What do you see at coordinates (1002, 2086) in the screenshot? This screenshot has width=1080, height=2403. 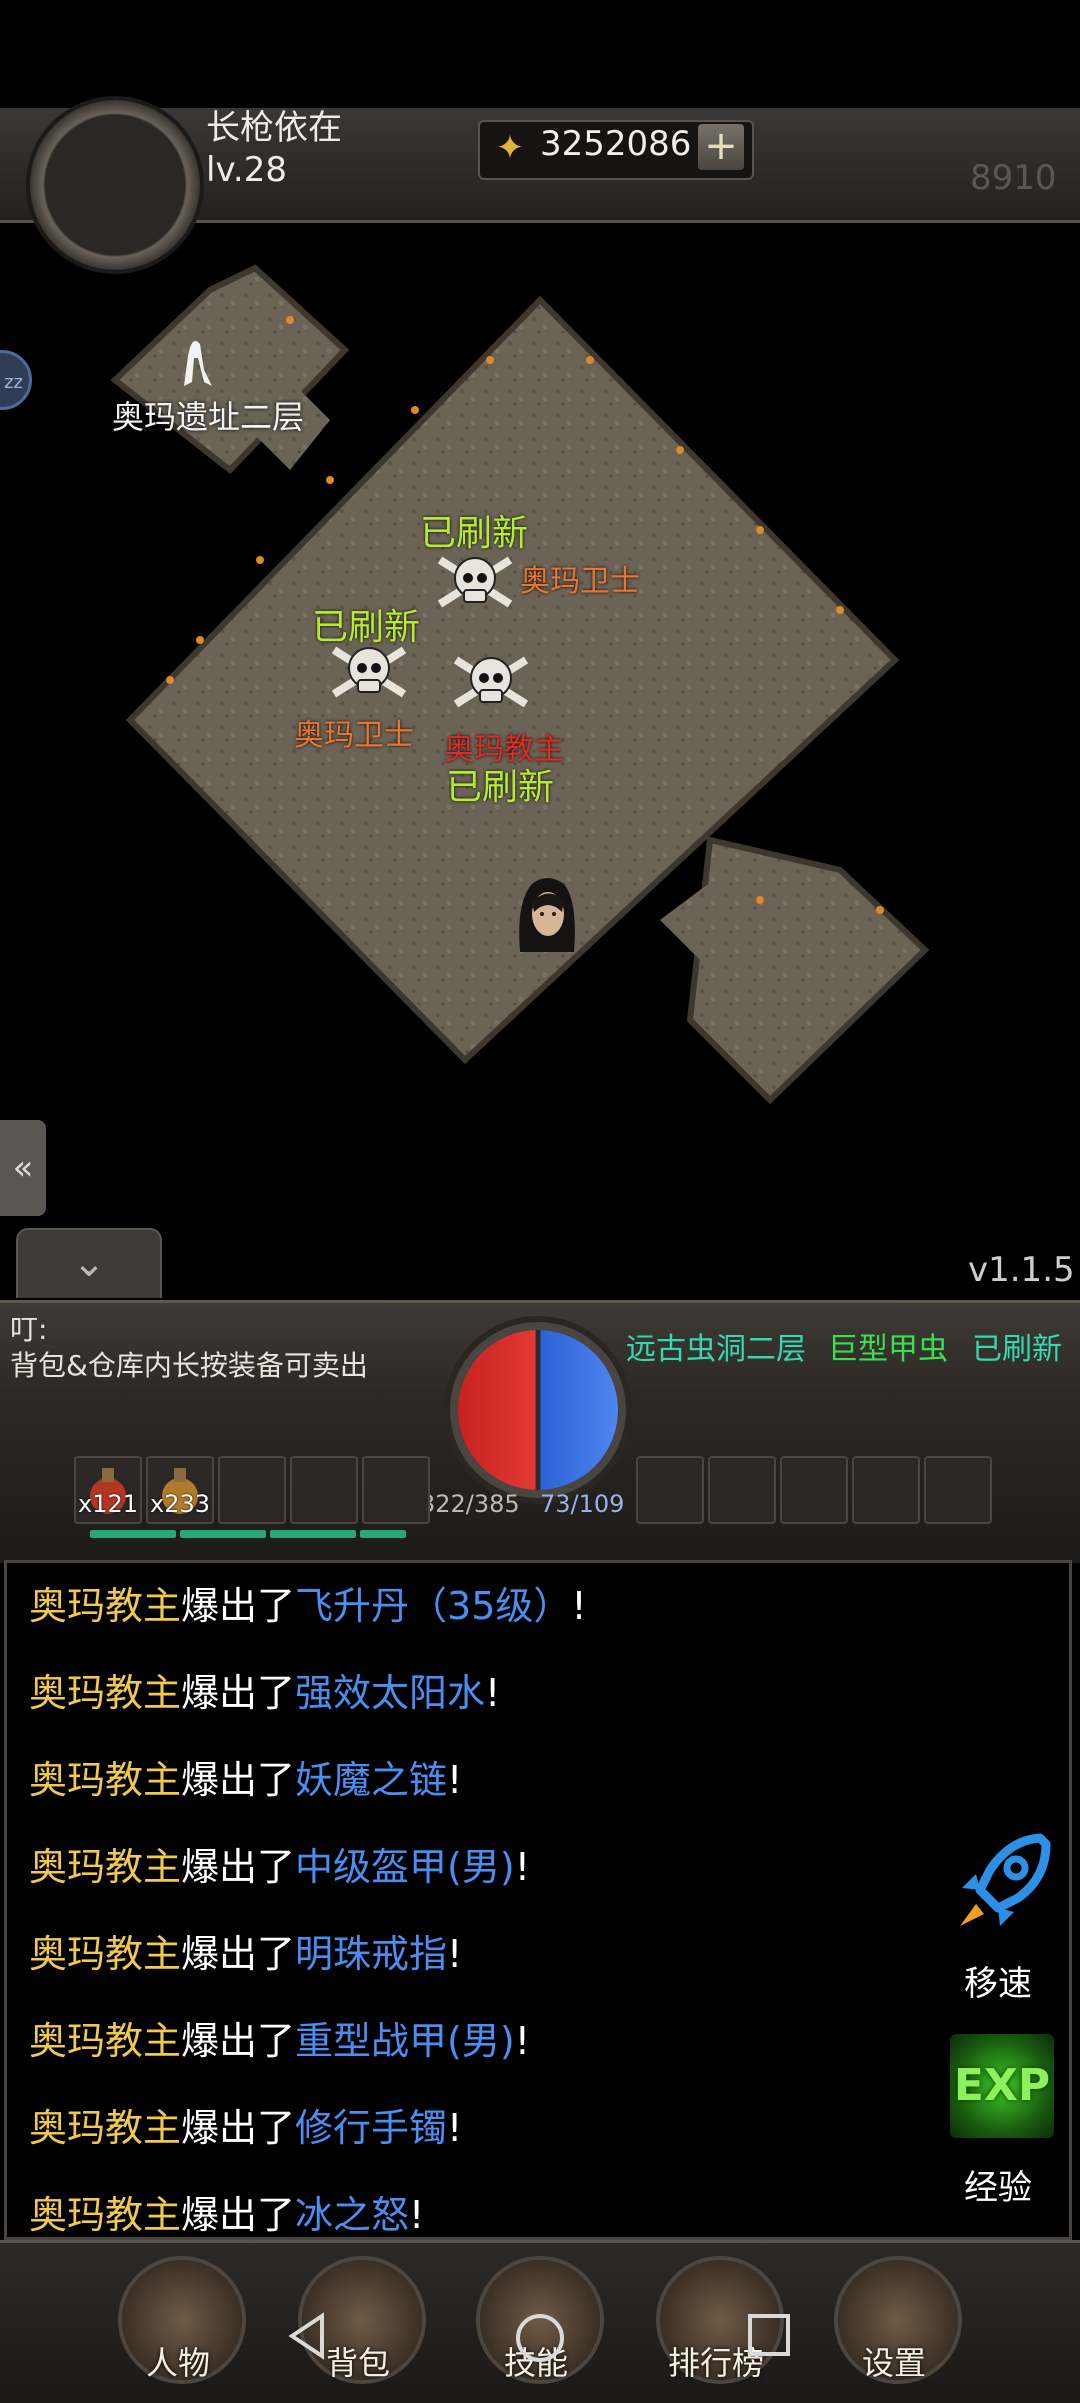 I see `exp-icon: EXP` at bounding box center [1002, 2086].